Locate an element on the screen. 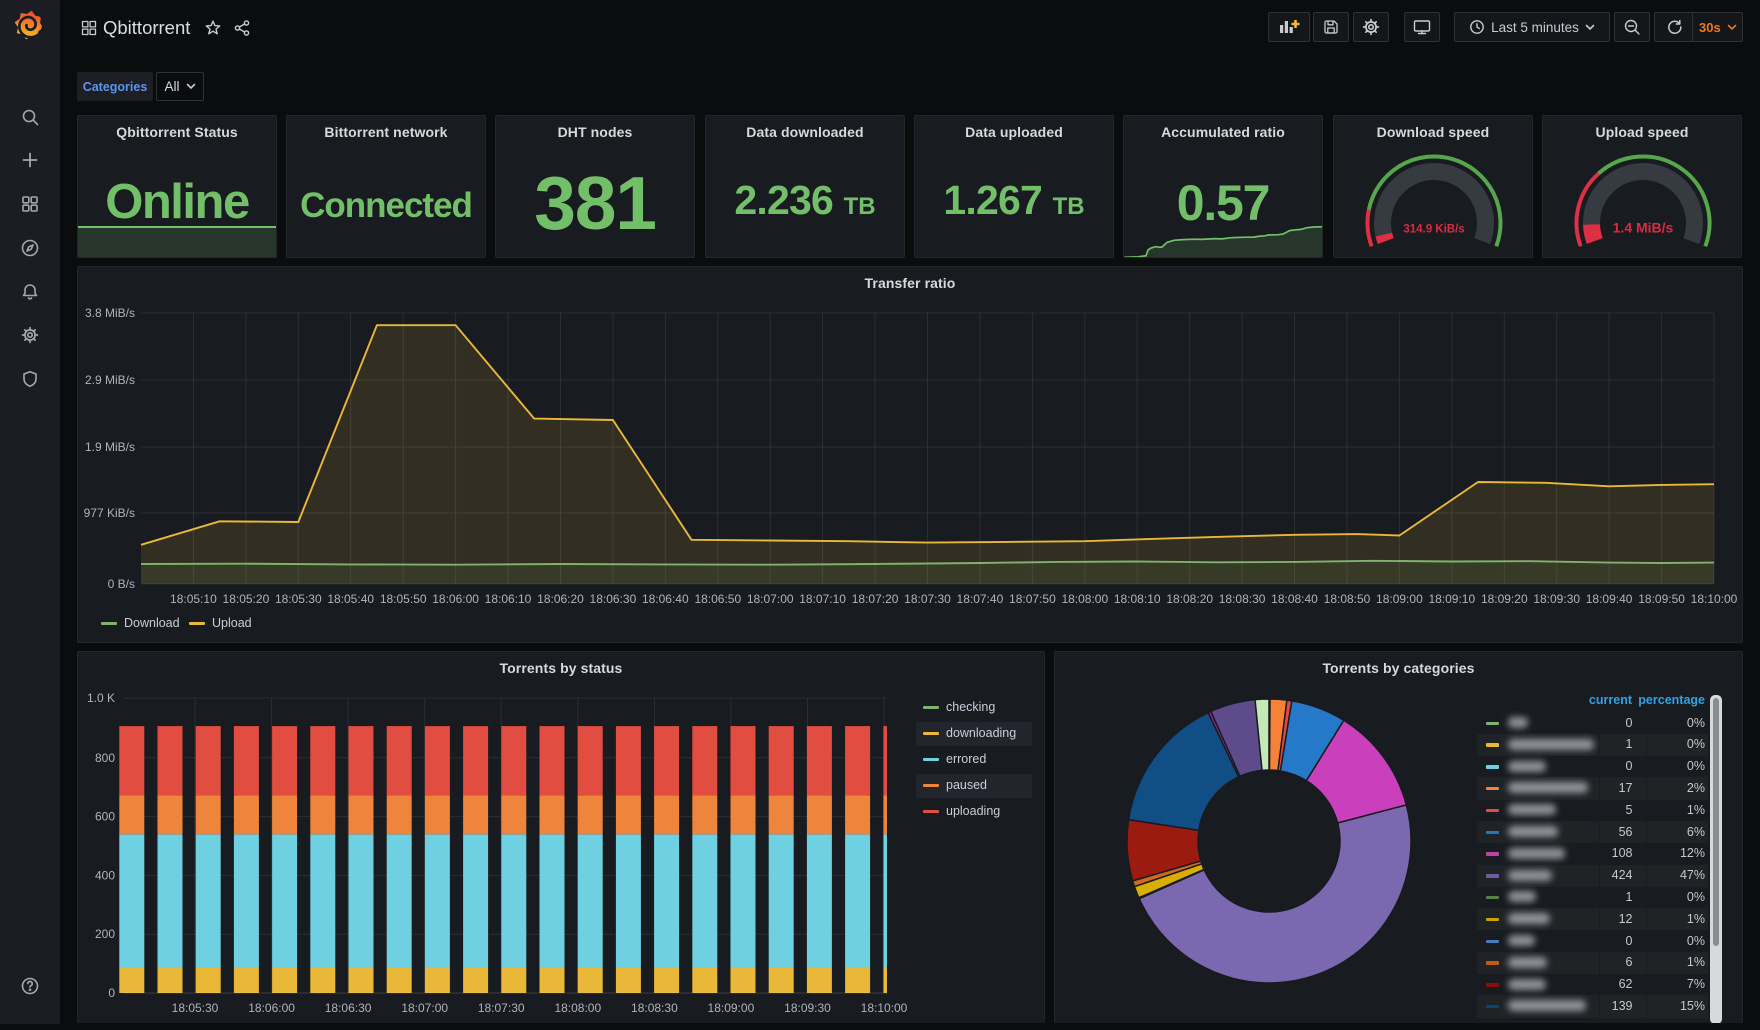  svg-text: 0 B/s is located at coordinates (121, 584).